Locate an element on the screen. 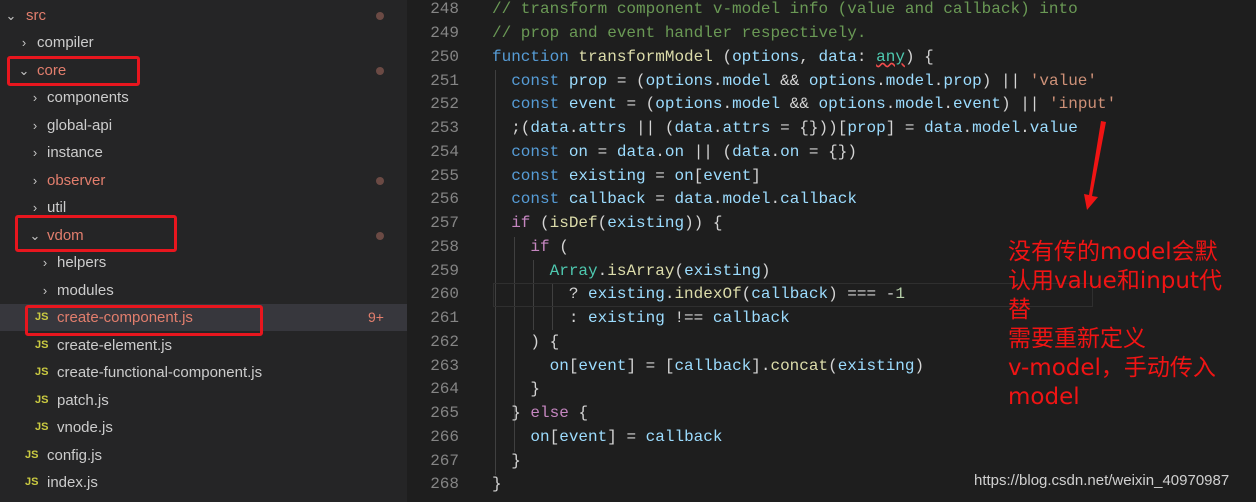 The width and height of the screenshot is (1256, 502). tree-label: util is located at coordinates (57, 207).